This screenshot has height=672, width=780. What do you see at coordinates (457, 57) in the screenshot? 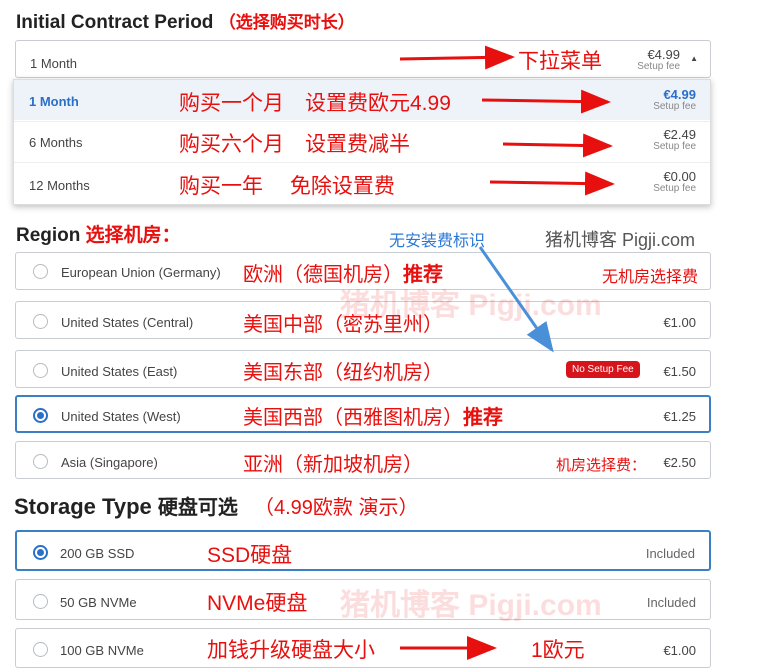
I see `arrow-dropdown` at bounding box center [457, 57].